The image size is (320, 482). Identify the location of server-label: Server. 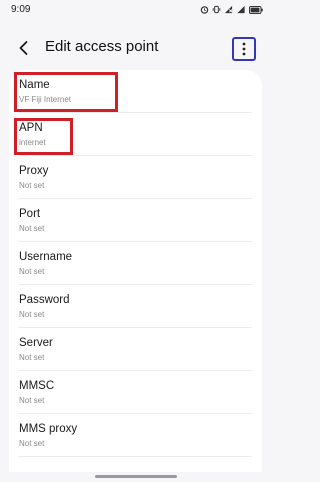
(36, 343).